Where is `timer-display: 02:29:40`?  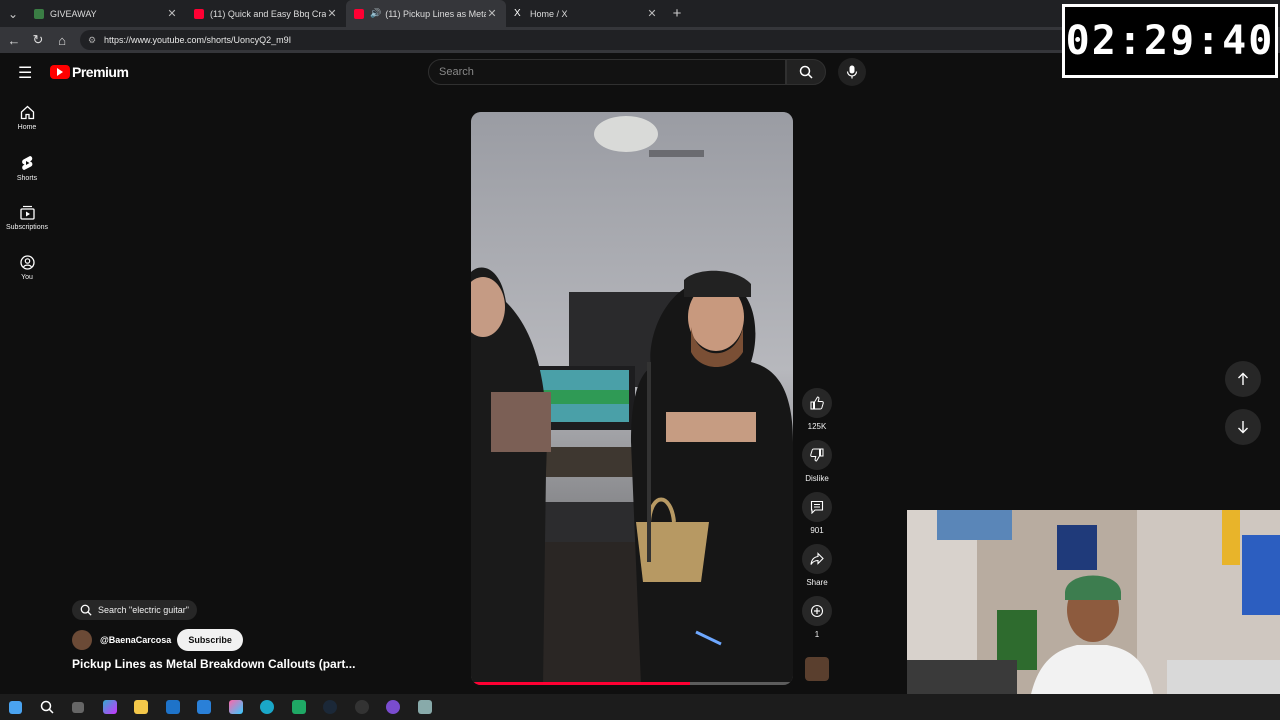
timer-display: 02:29:40 is located at coordinates (1170, 41).